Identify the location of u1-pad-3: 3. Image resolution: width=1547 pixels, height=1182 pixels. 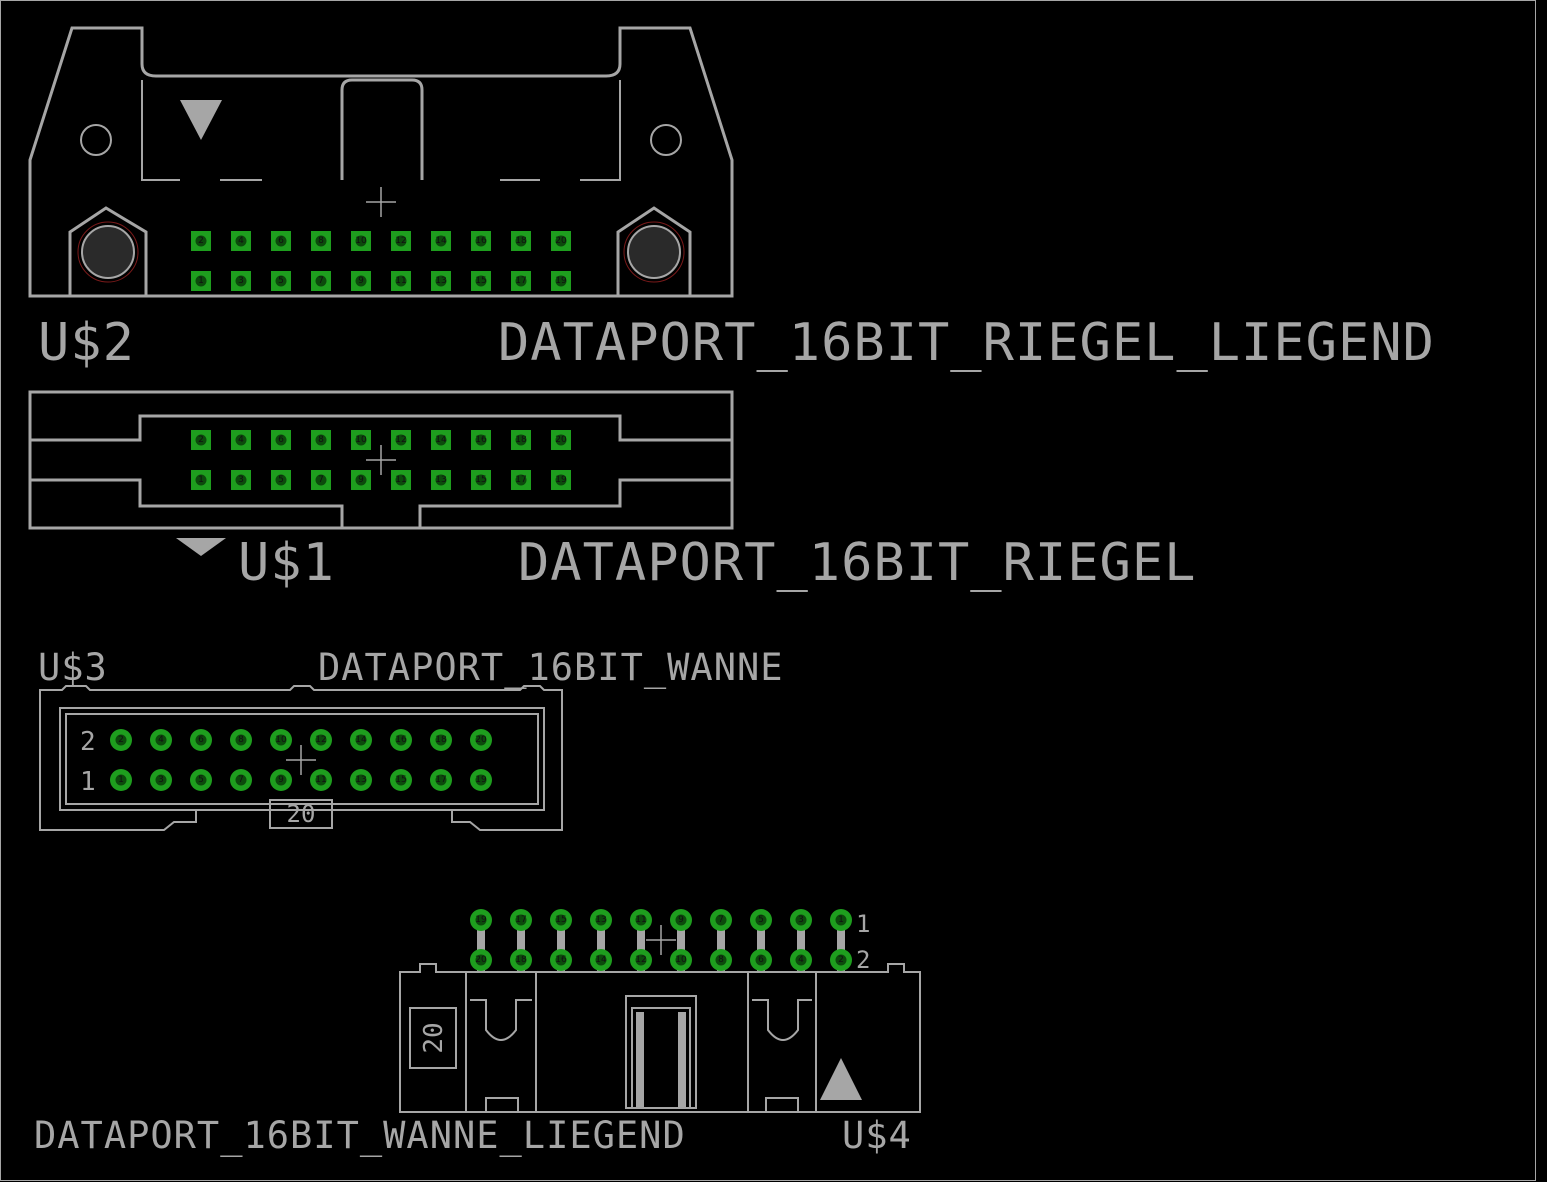
(241, 480).